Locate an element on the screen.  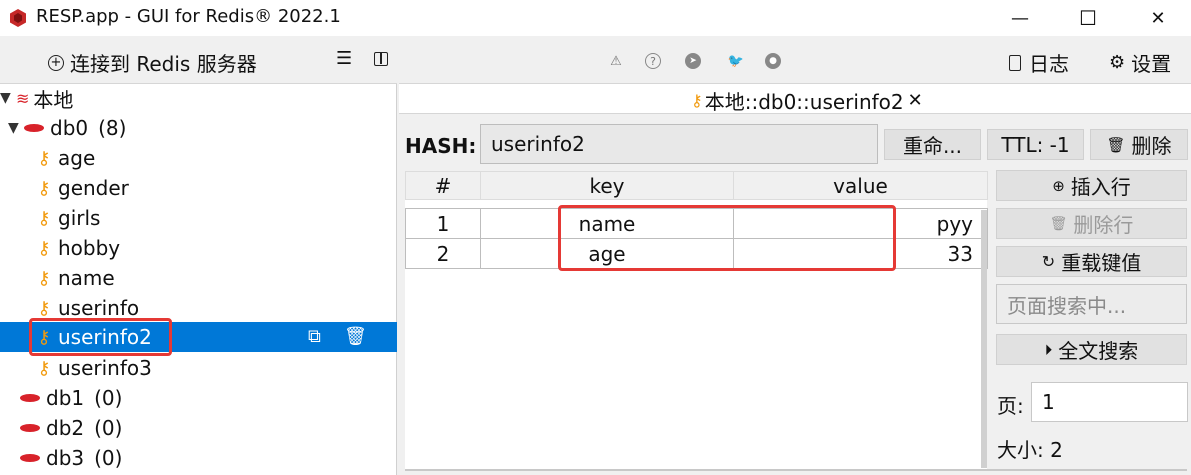
window-title: RESP.app - GUI for Redis® 2022.1 is located at coordinates (188, 16).